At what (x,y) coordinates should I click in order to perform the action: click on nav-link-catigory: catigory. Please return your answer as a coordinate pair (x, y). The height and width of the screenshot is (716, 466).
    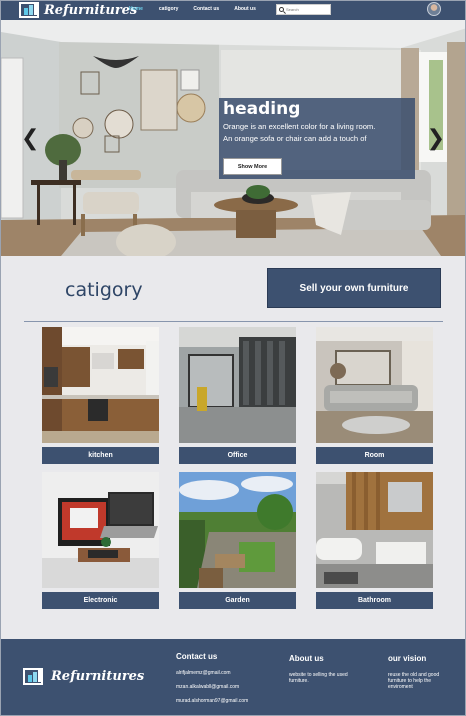
    Looking at the image, I should click on (168, 9).